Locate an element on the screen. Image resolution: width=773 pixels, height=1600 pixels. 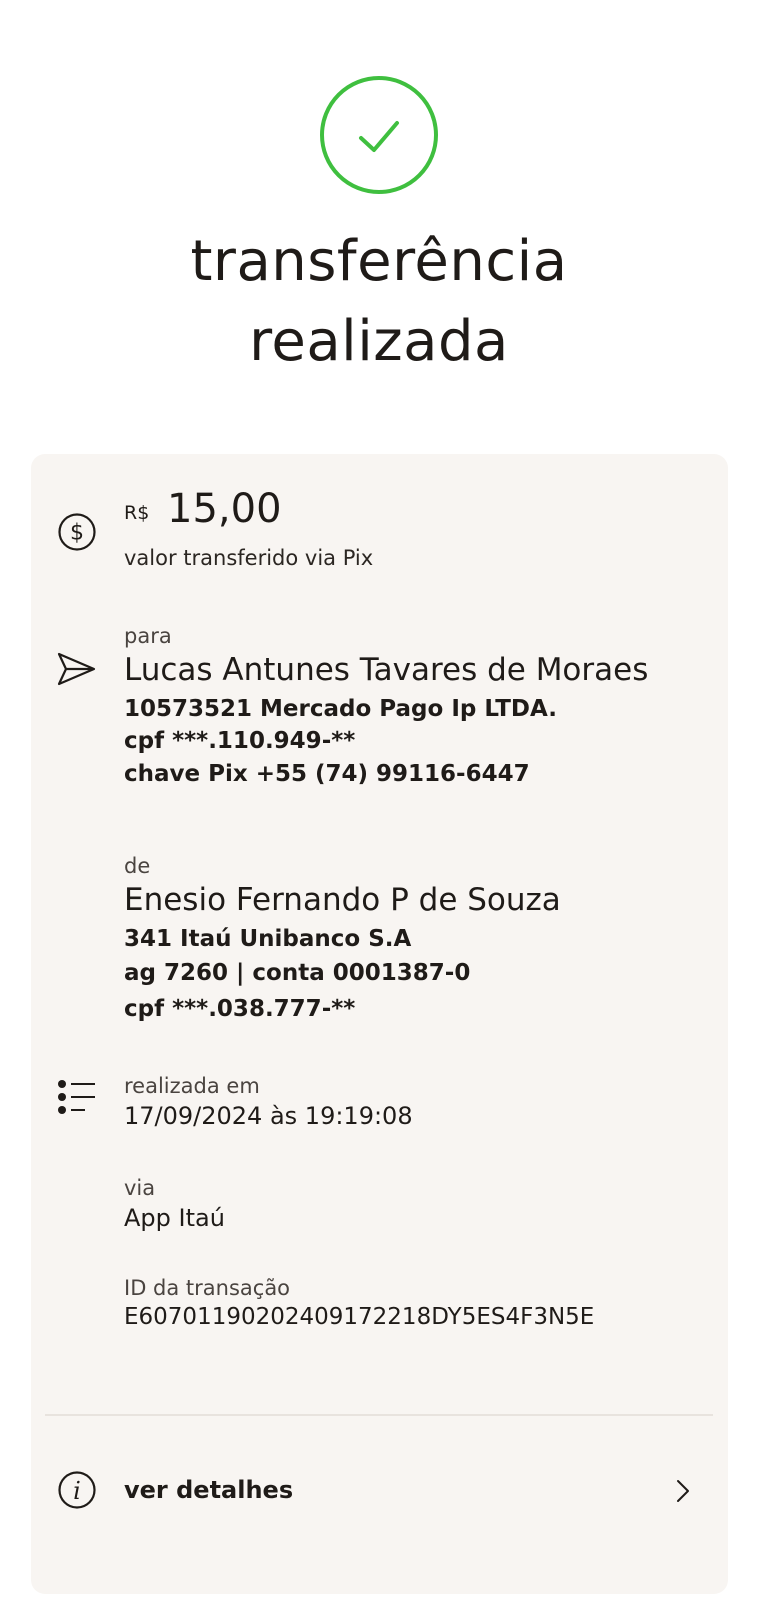
transaction-id-value: E60701190202409172218DY5ES4F3N5E is located at coordinates (359, 1317).